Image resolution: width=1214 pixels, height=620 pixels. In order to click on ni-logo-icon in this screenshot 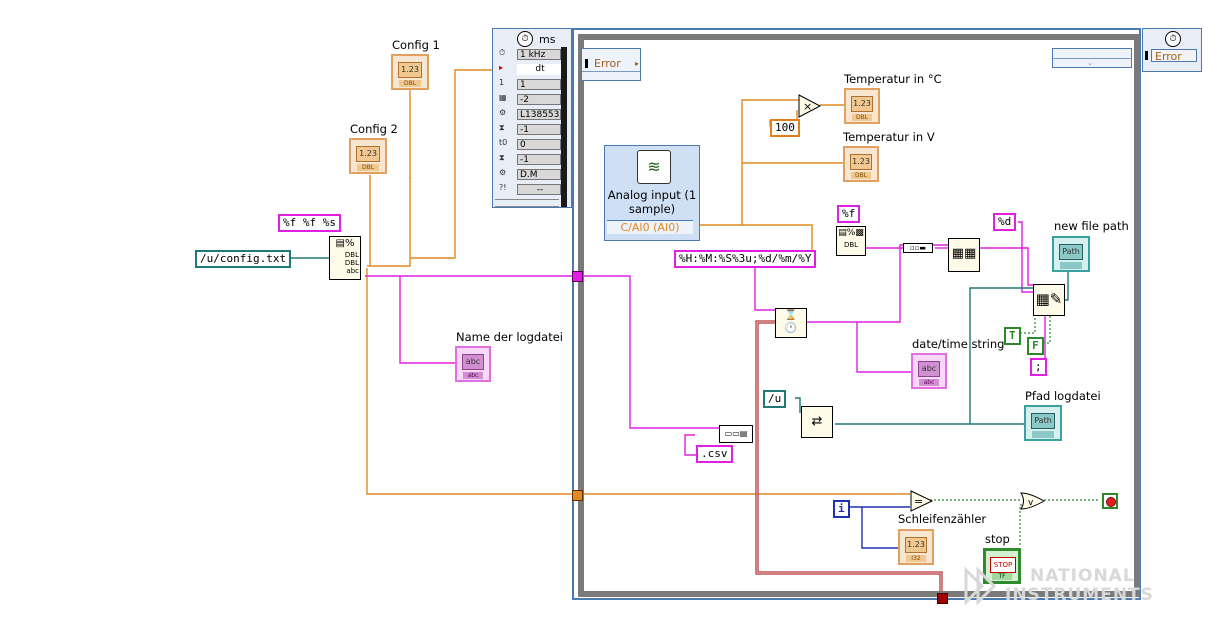, I will do `click(980, 586)`.